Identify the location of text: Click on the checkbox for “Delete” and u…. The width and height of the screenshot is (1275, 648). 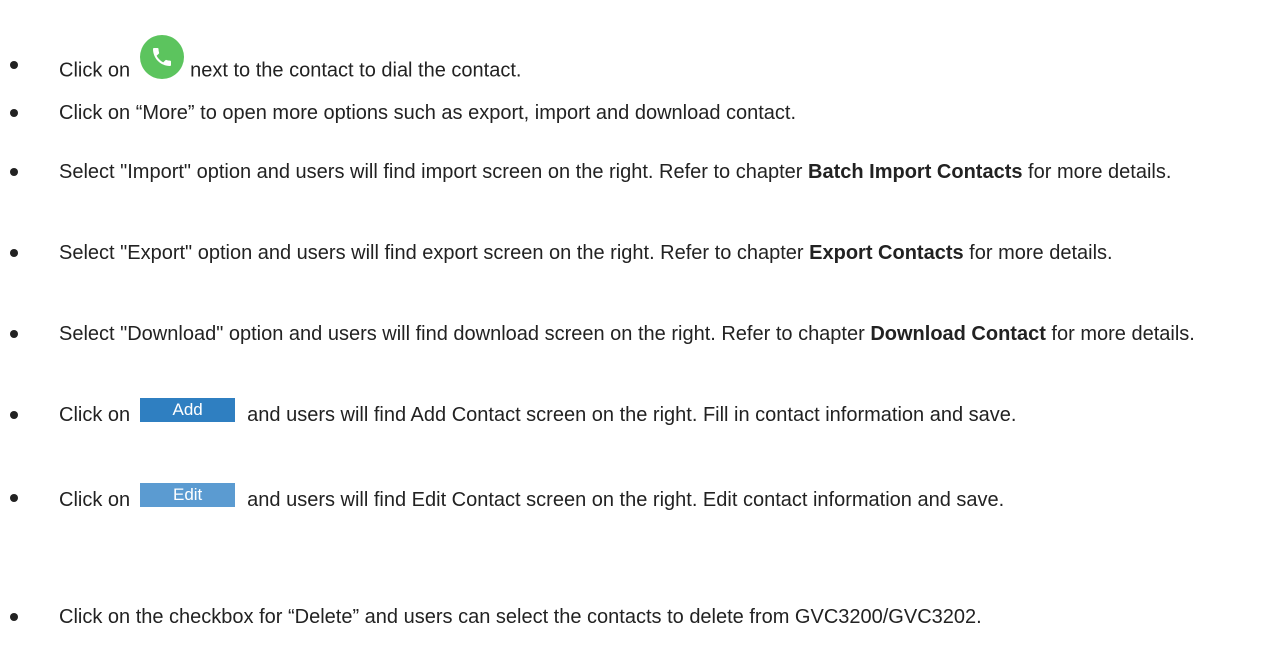
(520, 617).